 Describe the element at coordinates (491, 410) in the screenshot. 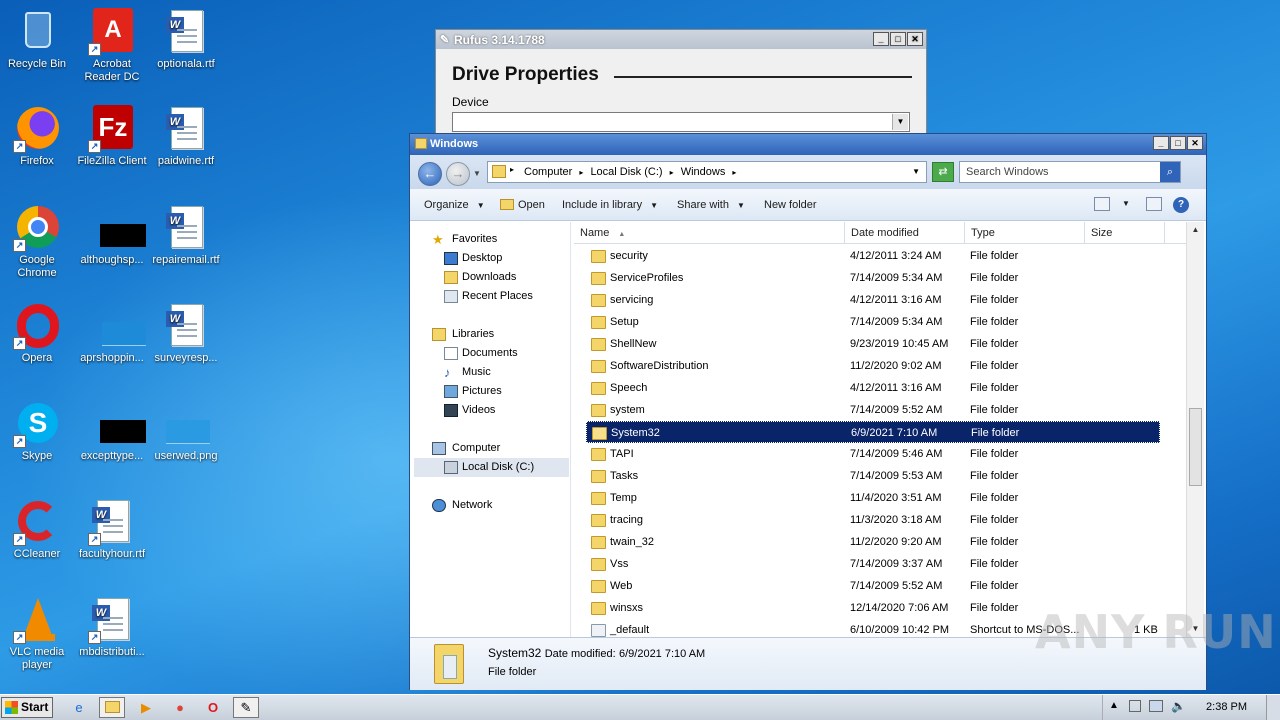

I see `nav-videos: Videos` at that location.